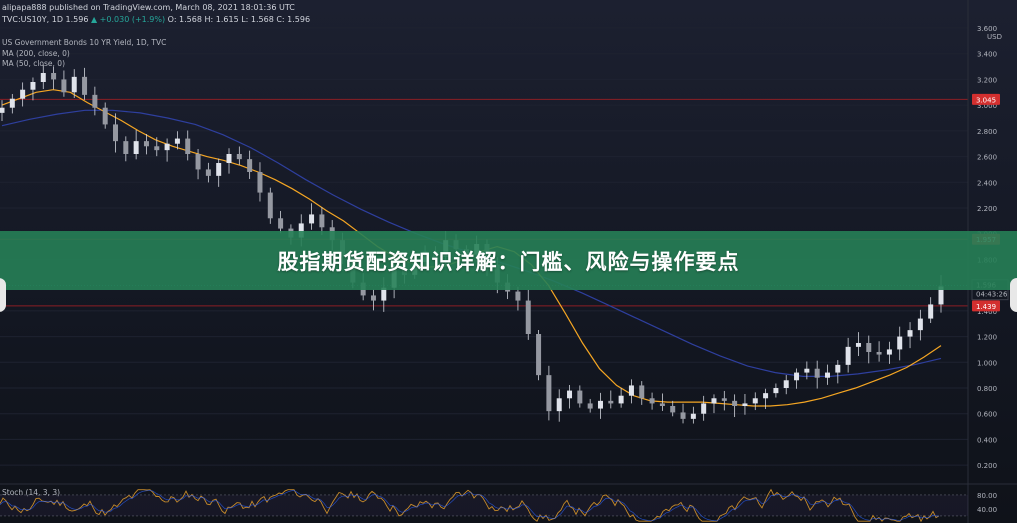  What do you see at coordinates (987, 132) in the screenshot?
I see `y-tick-label: 2.800` at bounding box center [987, 132].